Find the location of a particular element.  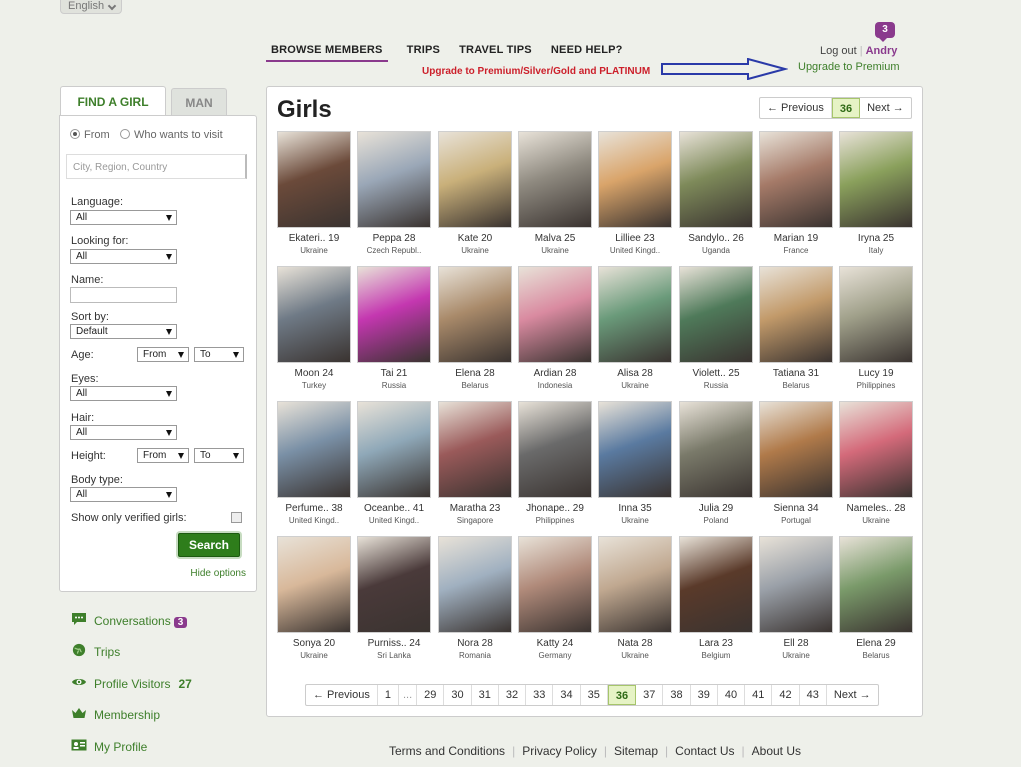

notification-badge: 3 is located at coordinates (885, 32).